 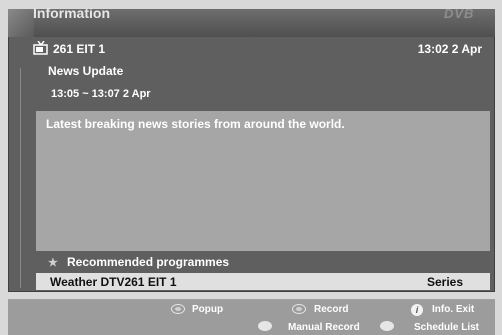 What do you see at coordinates (459, 13) in the screenshot?
I see `dvb-logo: DVB` at bounding box center [459, 13].